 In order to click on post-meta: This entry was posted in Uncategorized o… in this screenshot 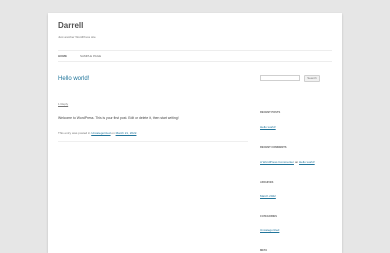, I will do `click(97, 133)`.